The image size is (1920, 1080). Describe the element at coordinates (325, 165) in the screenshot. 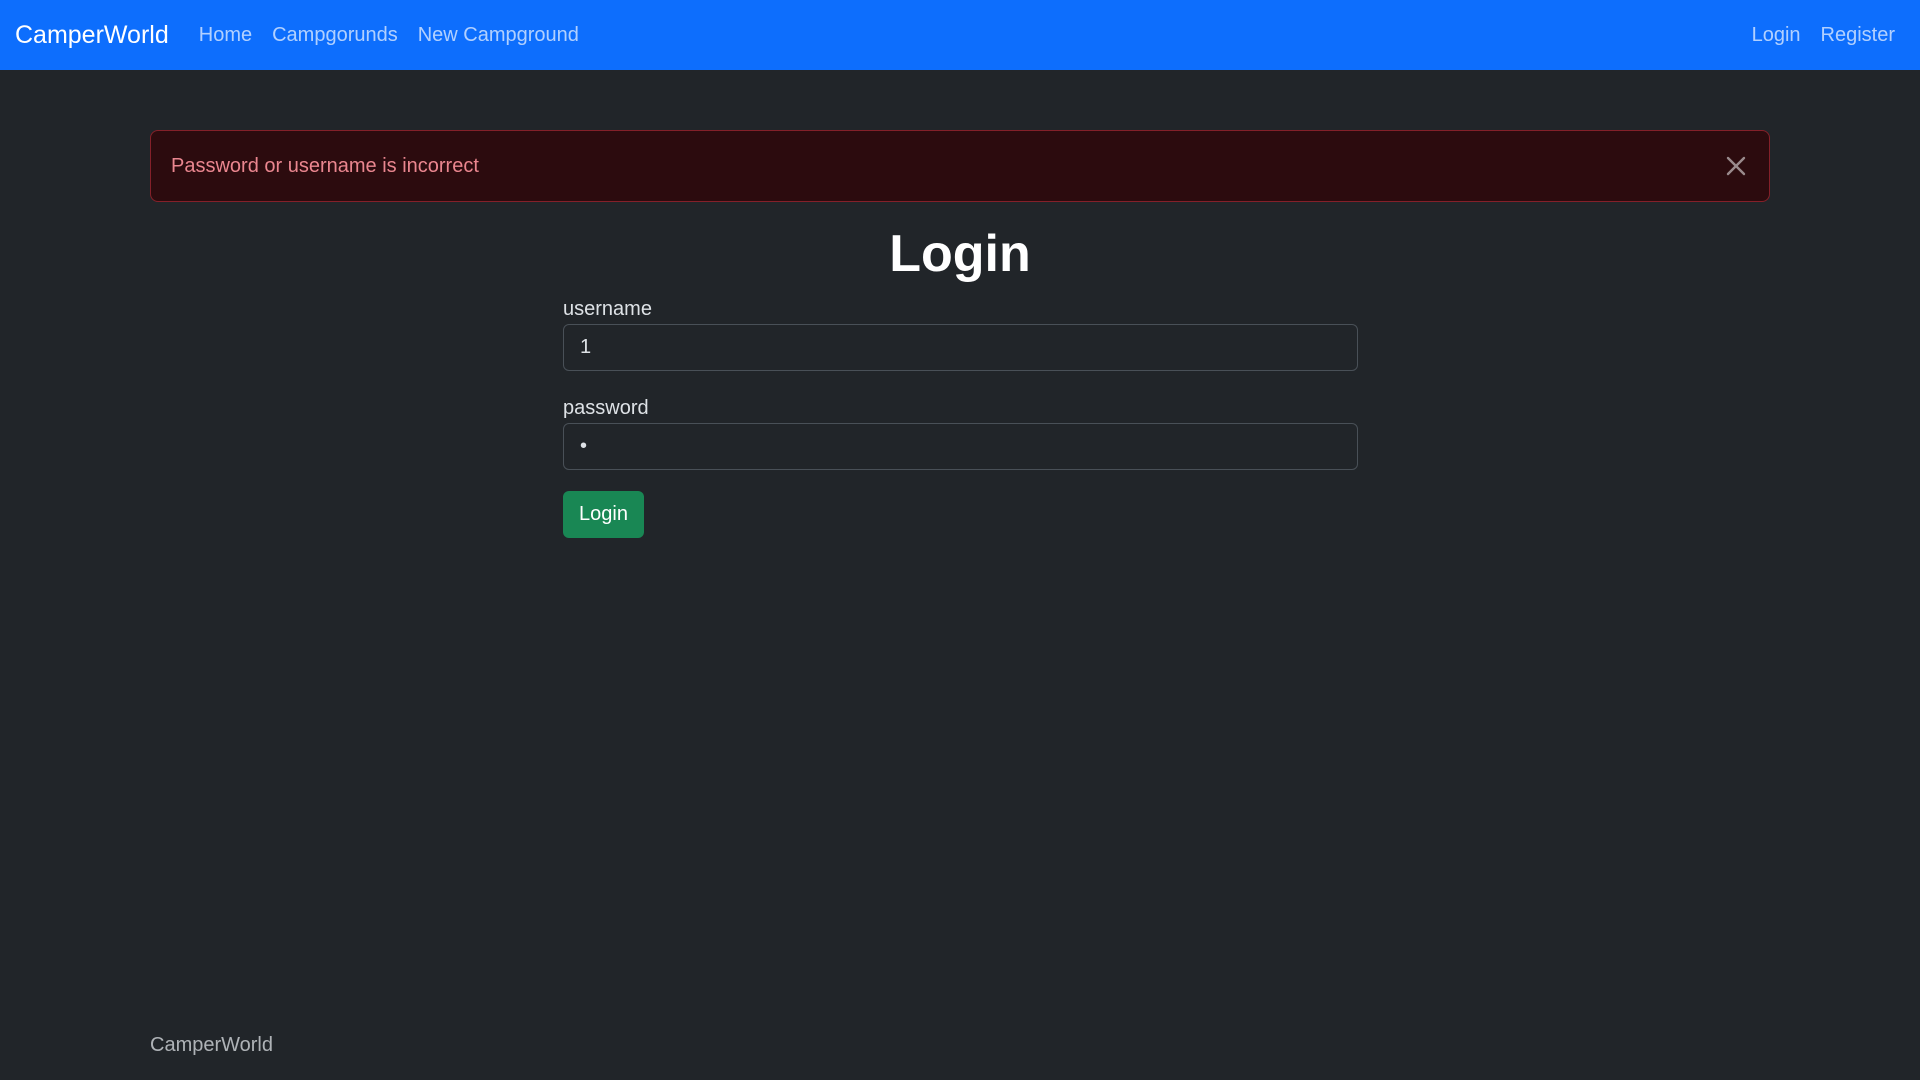

I see `alert-message: Password or username is incorrect` at that location.